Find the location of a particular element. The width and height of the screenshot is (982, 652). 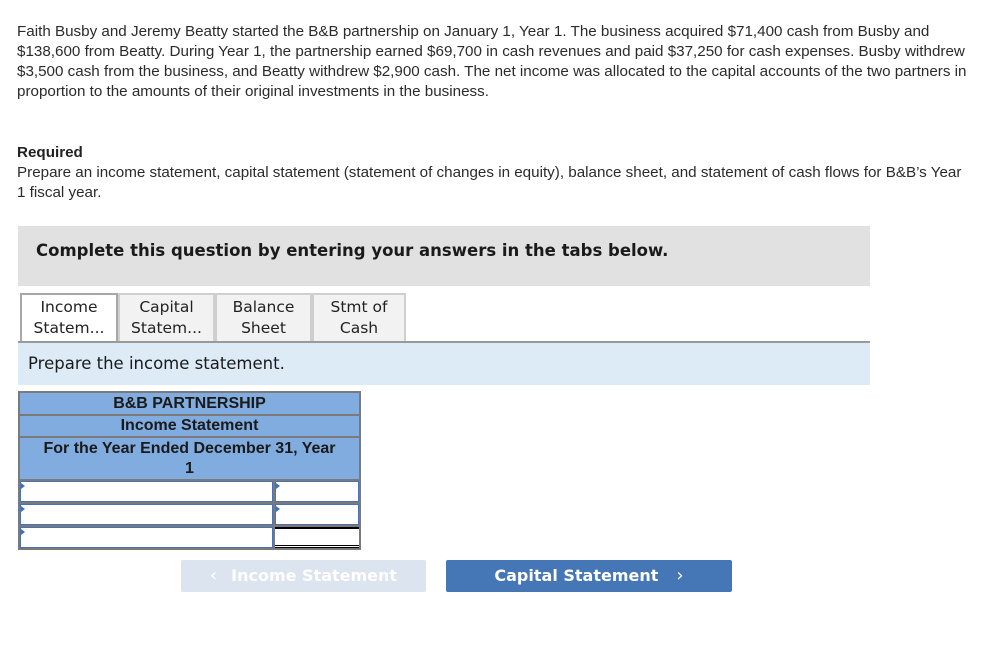

tab-label-line2: Cash is located at coordinates (359, 328).